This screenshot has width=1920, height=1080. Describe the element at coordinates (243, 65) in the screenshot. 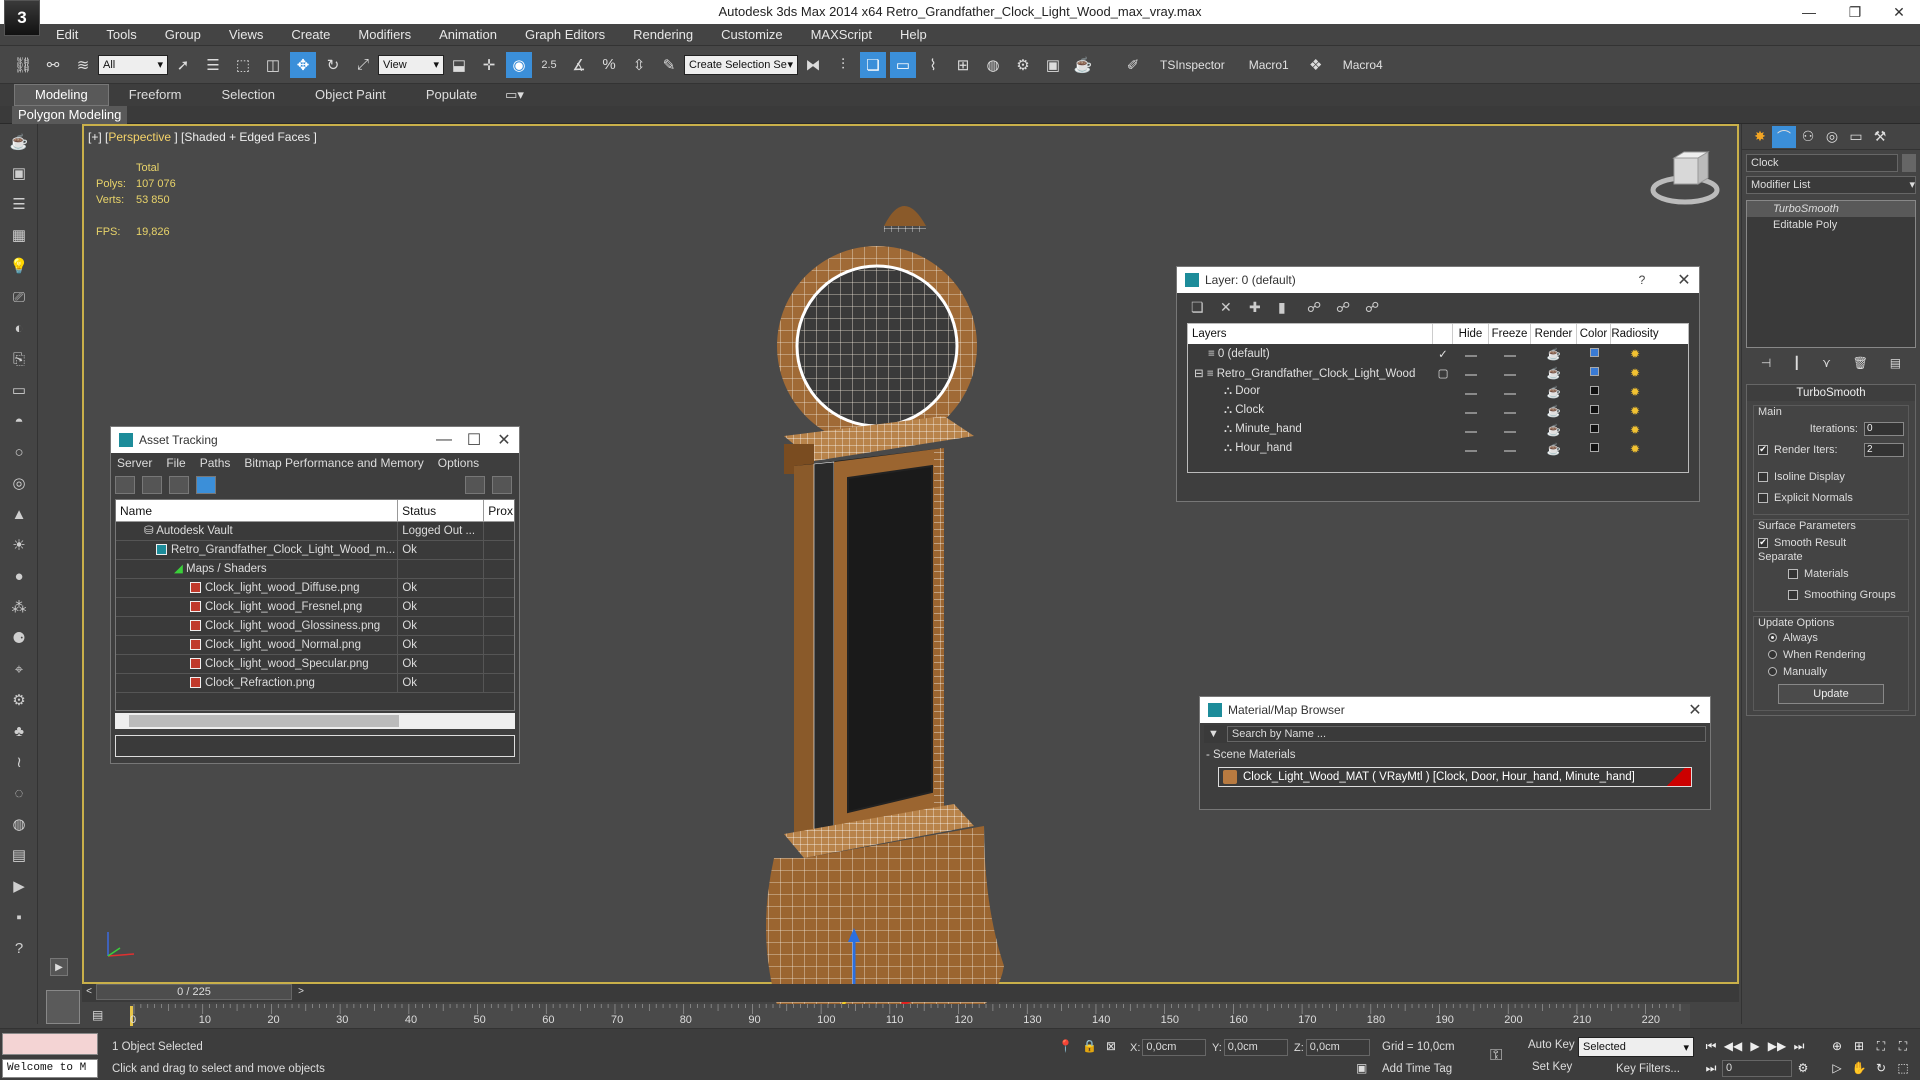

I see `rect-selection-icon: ⬚` at that location.